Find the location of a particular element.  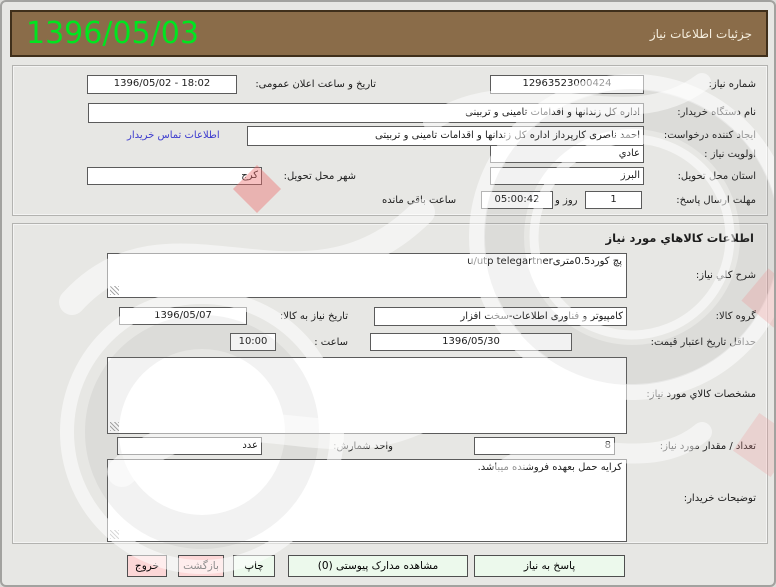

need-date-label: تاریخ نیاز به کالا: is located at coordinates (313, 316).